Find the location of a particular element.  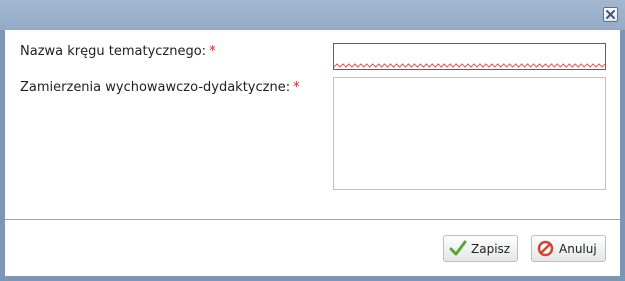

name-input is located at coordinates (469, 56).